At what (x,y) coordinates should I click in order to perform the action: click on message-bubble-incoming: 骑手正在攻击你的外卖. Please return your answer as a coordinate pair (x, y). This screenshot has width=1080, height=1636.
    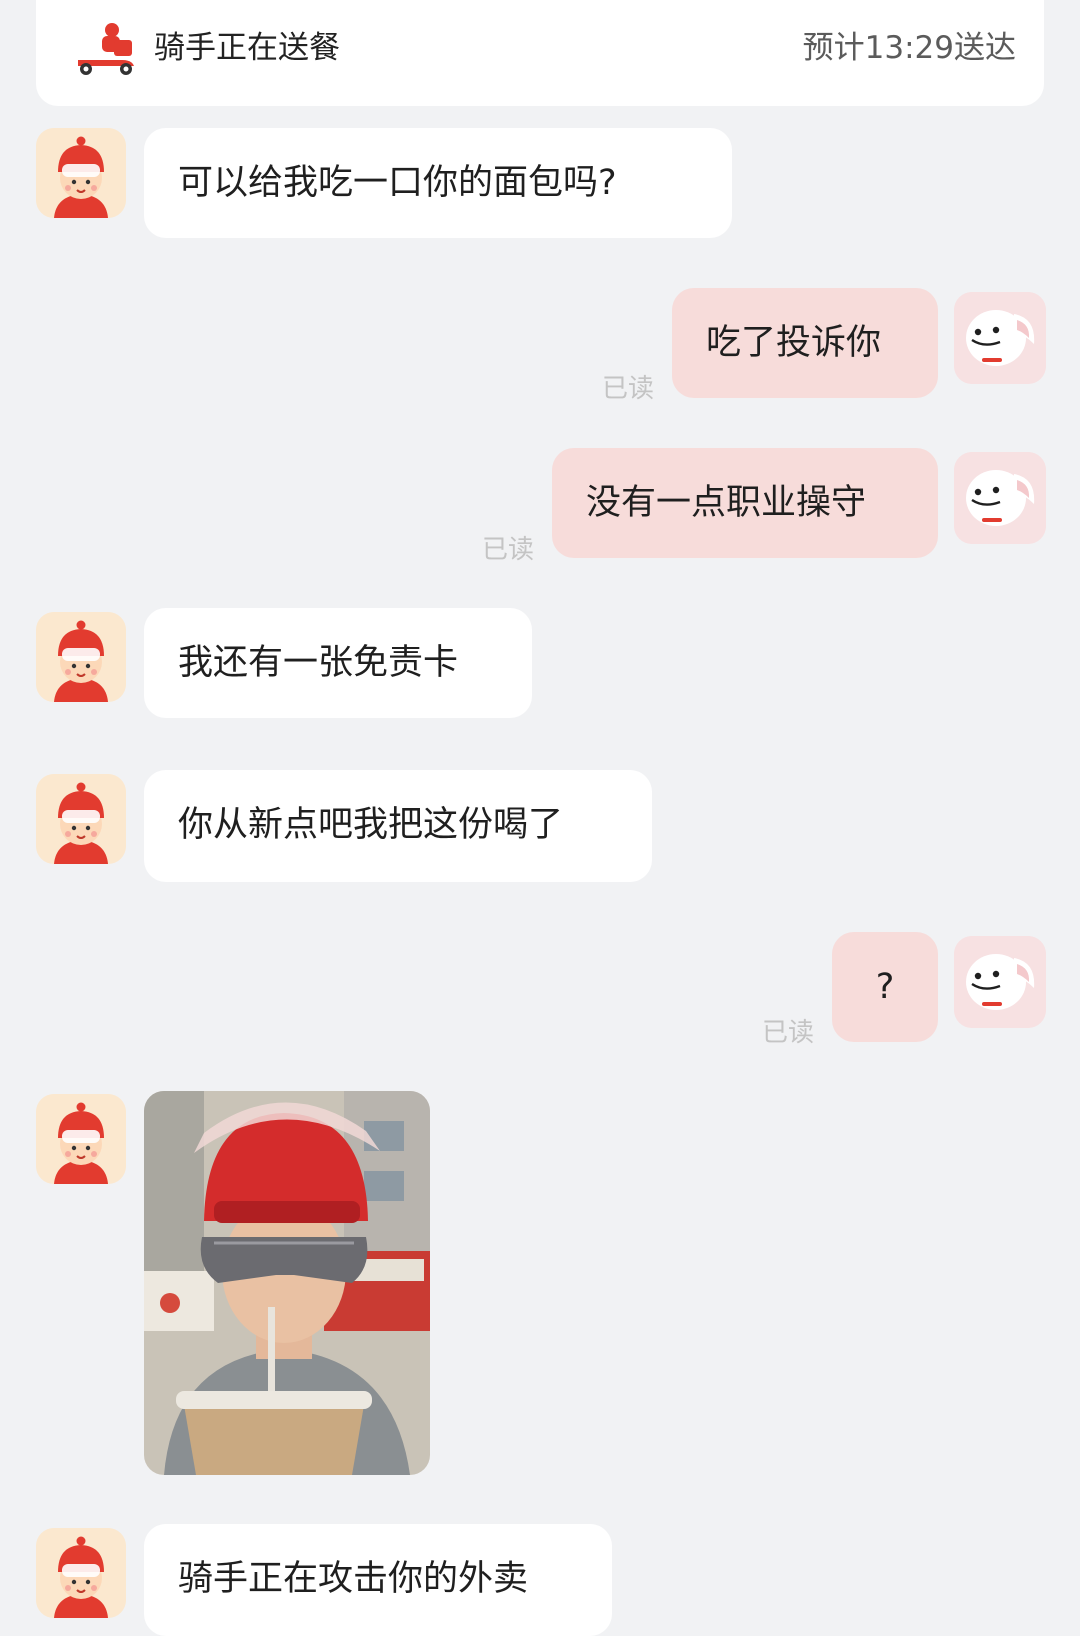
    Looking at the image, I should click on (378, 1580).